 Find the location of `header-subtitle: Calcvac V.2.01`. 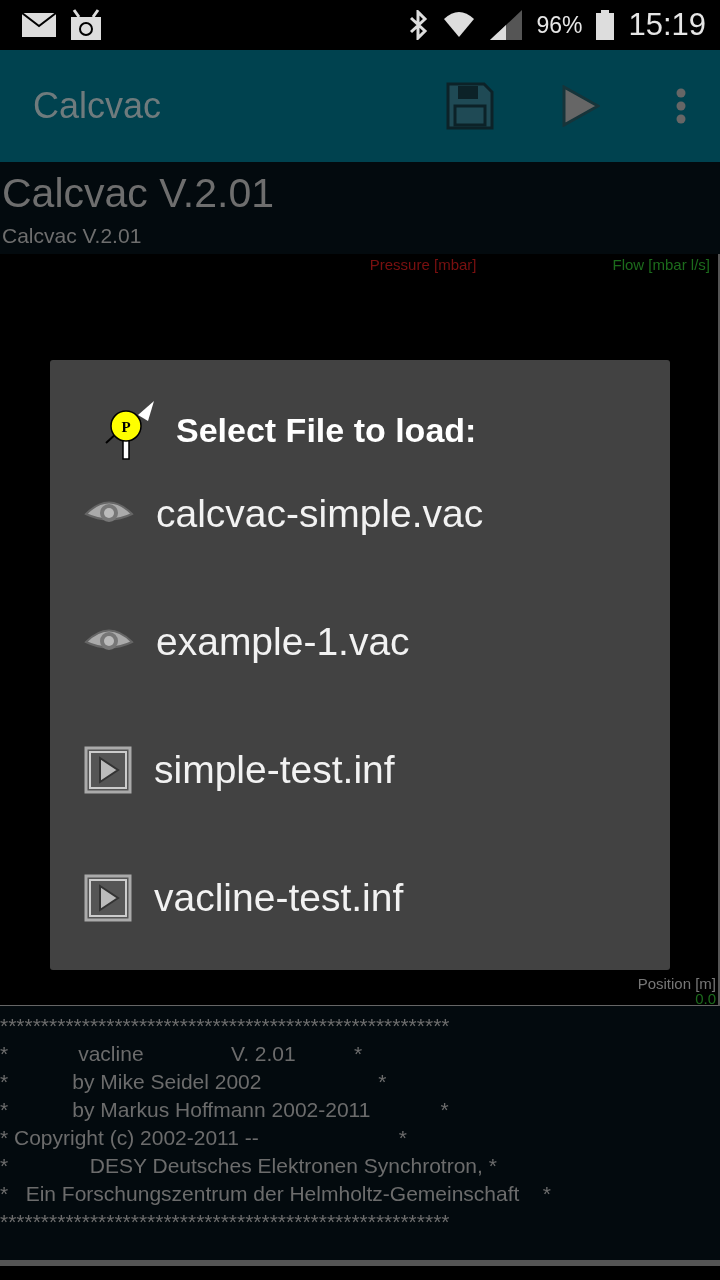

header-subtitle: Calcvac V.2.01 is located at coordinates (72, 236).